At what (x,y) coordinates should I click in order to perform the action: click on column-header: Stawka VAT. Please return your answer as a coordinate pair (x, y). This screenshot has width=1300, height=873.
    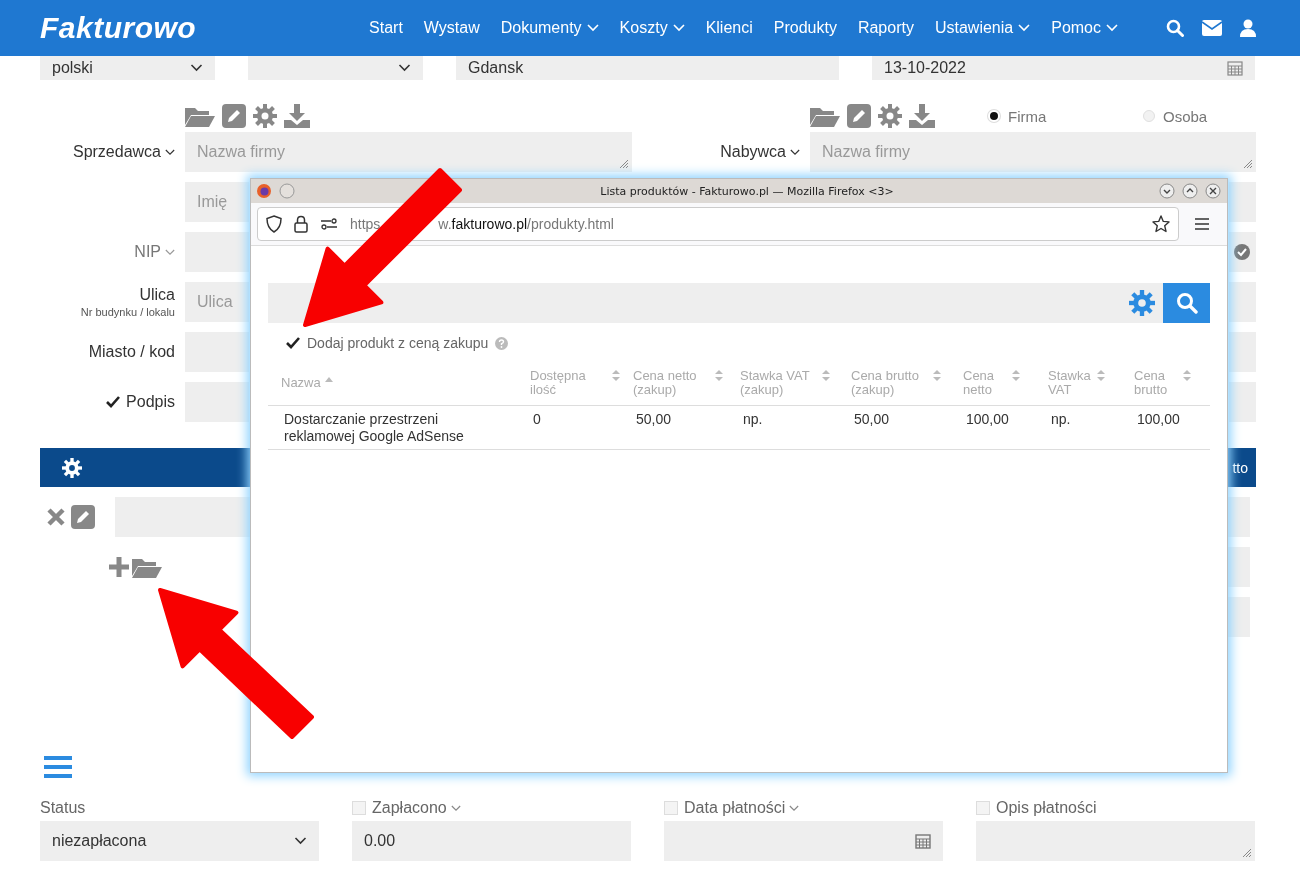
    Looking at the image, I should click on (1070, 383).